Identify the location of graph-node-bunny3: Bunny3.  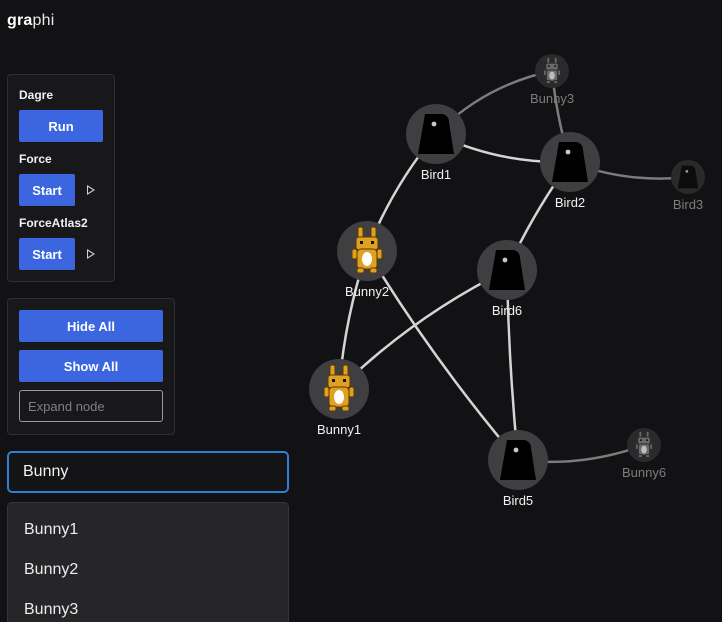
(552, 80).